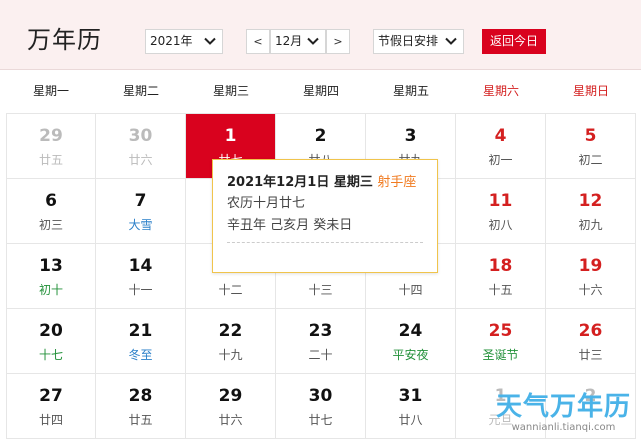 The height and width of the screenshot is (444, 641). What do you see at coordinates (338, 41) in the screenshot?
I see `next-month-button: >` at bounding box center [338, 41].